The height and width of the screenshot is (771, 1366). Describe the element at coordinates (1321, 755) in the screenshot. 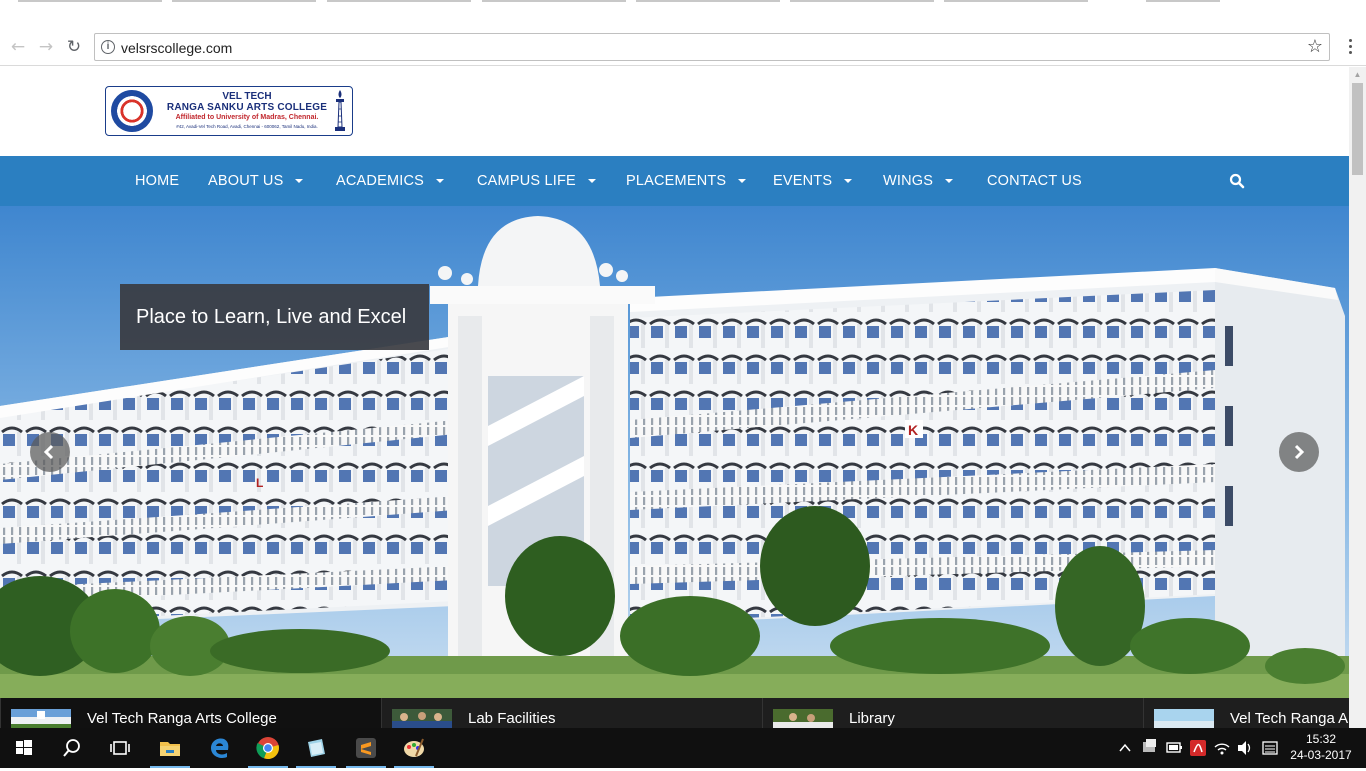

I see `clock-date: 24-03-2017` at that location.